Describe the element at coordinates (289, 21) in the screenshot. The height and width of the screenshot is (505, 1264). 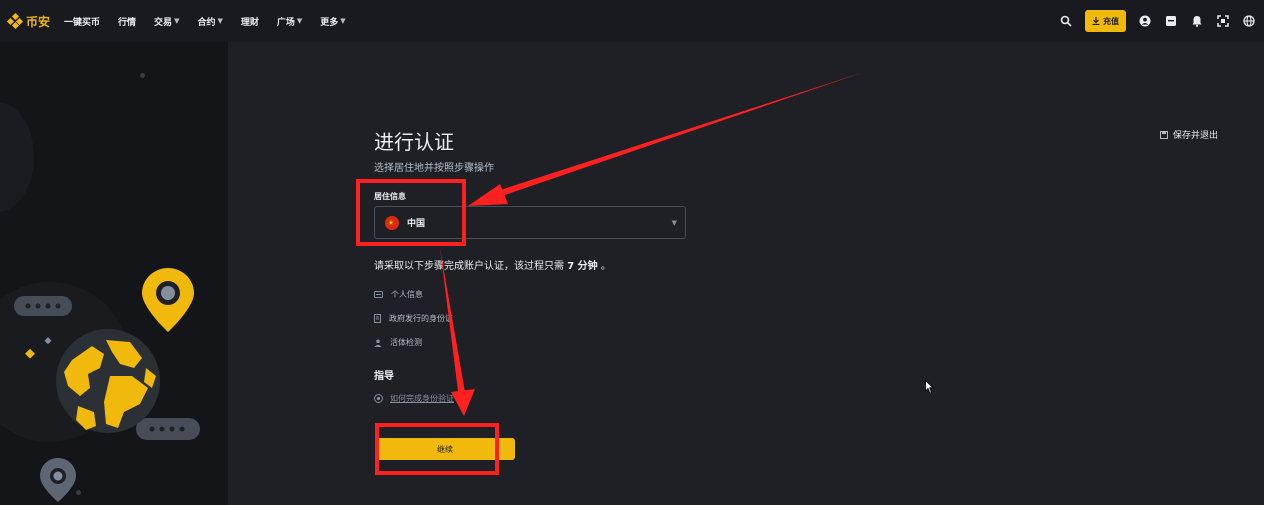
I see `nav-item-square: 广场 ▼` at that location.